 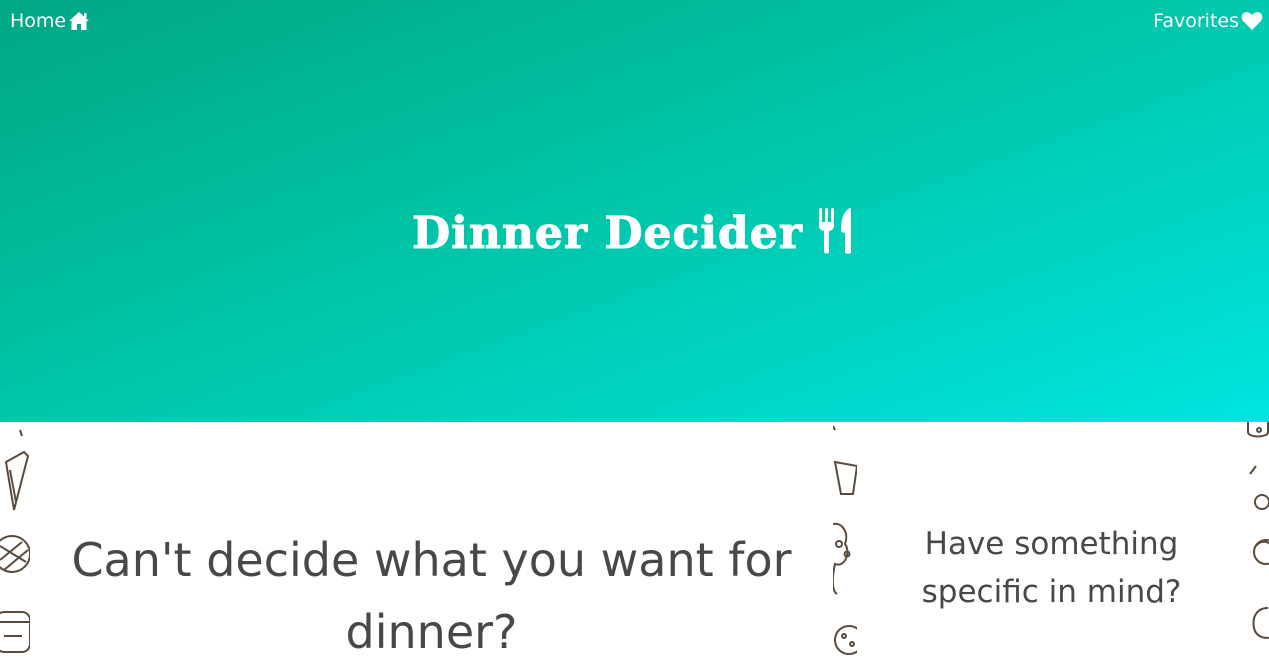 What do you see at coordinates (1257, 545) in the screenshot?
I see `food-pattern-right` at bounding box center [1257, 545].